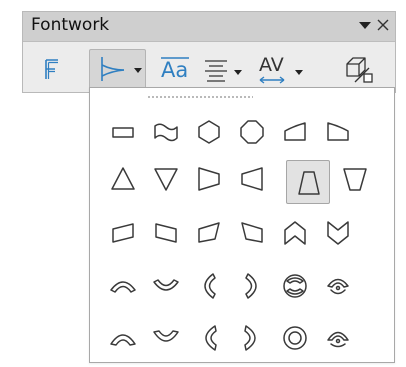 Image resolution: width=406 pixels, height=367 pixels. What do you see at coordinates (209, 27) in the screenshot?
I see `toolbar-titlebar: Fontwork` at bounding box center [209, 27].